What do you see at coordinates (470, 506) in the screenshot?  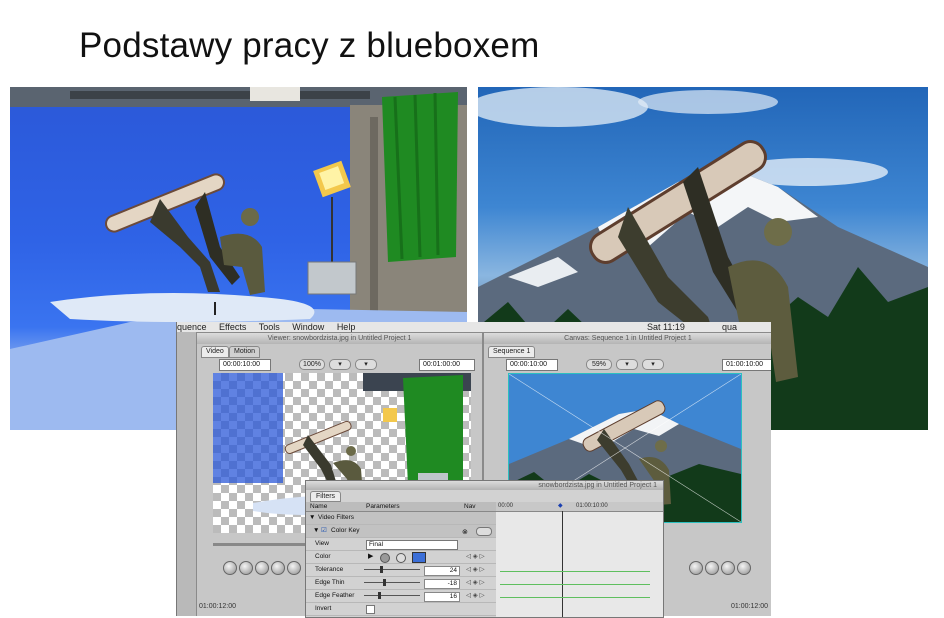 I see `col-nav: Nav` at bounding box center [470, 506].